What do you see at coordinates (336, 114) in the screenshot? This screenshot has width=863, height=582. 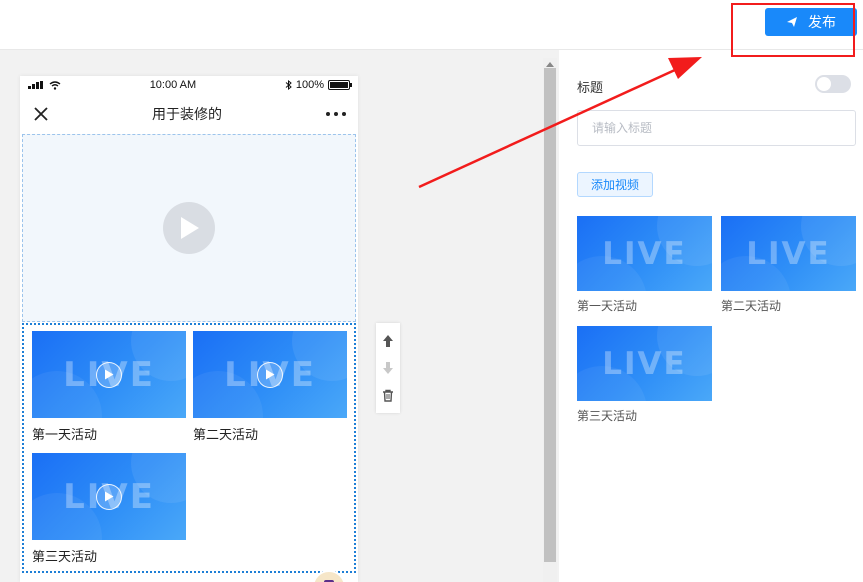 I see `more-icon` at bounding box center [336, 114].